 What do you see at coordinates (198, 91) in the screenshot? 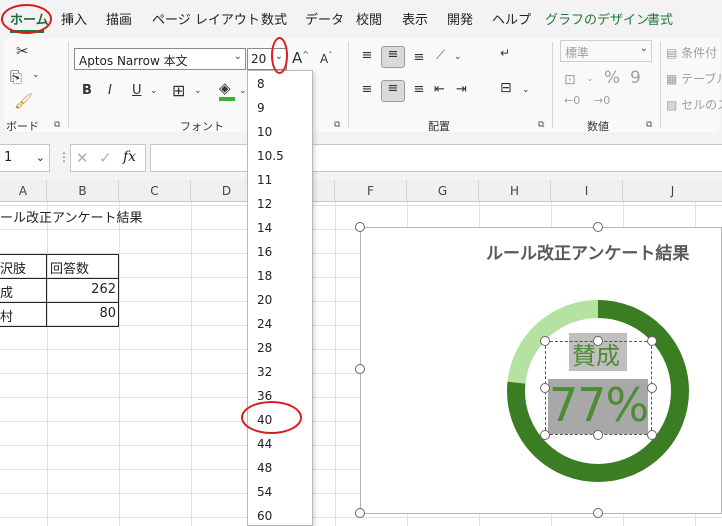
I see `borders-dropdown-icon: ⌄` at bounding box center [198, 91].